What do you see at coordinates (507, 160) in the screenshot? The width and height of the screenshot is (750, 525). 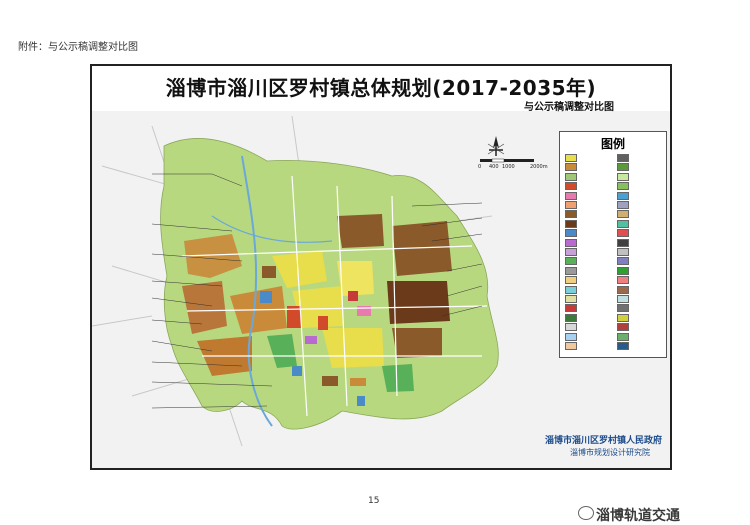 I see `scale-bar` at bounding box center [507, 160].